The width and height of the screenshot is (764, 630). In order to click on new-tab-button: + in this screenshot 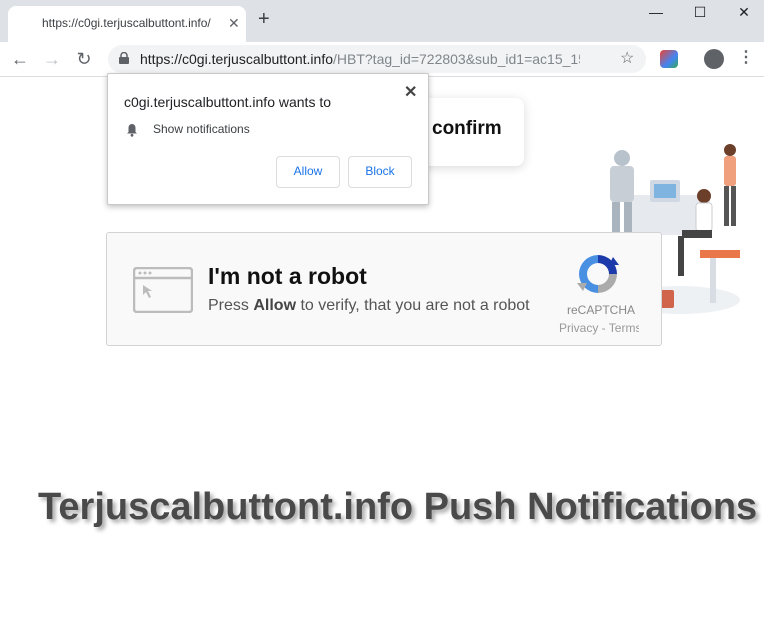, I will do `click(264, 19)`.